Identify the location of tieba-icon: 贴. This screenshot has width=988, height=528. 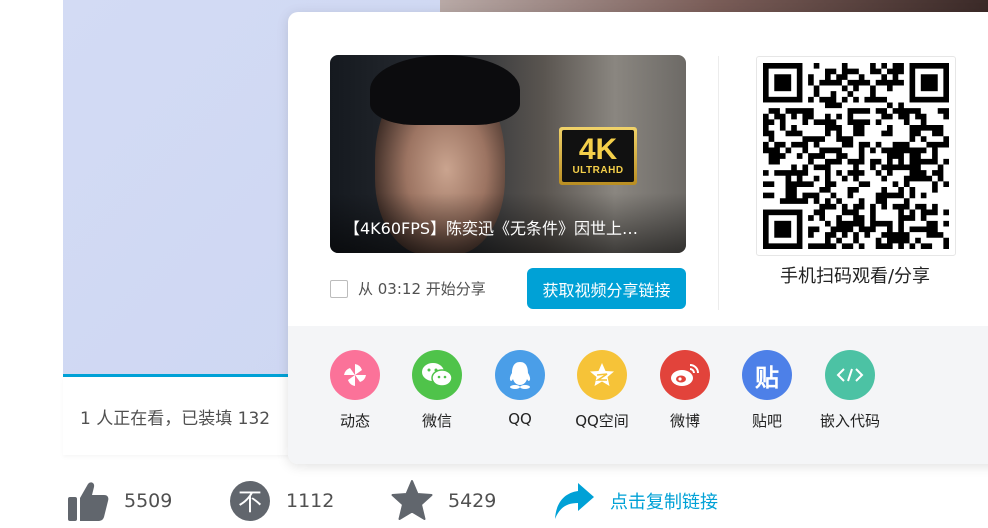
(767, 375).